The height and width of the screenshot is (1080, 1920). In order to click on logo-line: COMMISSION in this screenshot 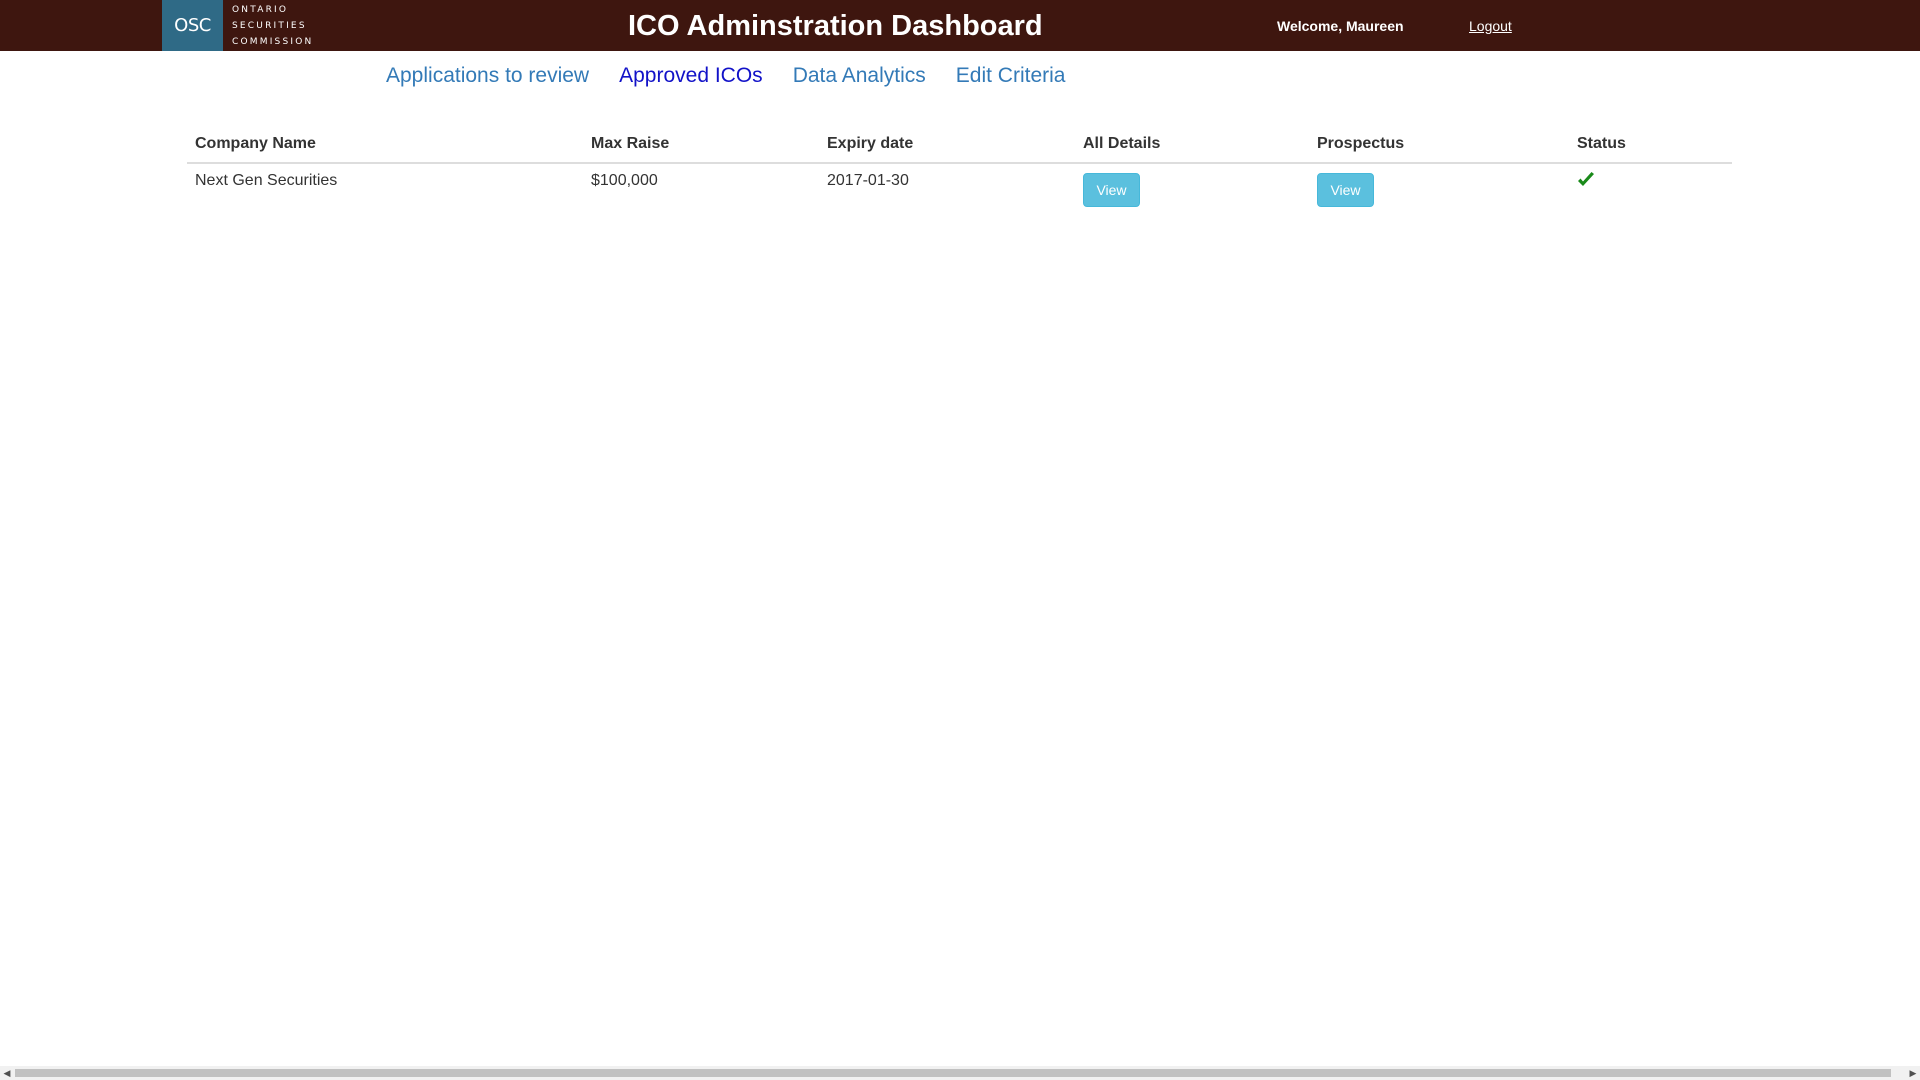, I will do `click(273, 42)`.